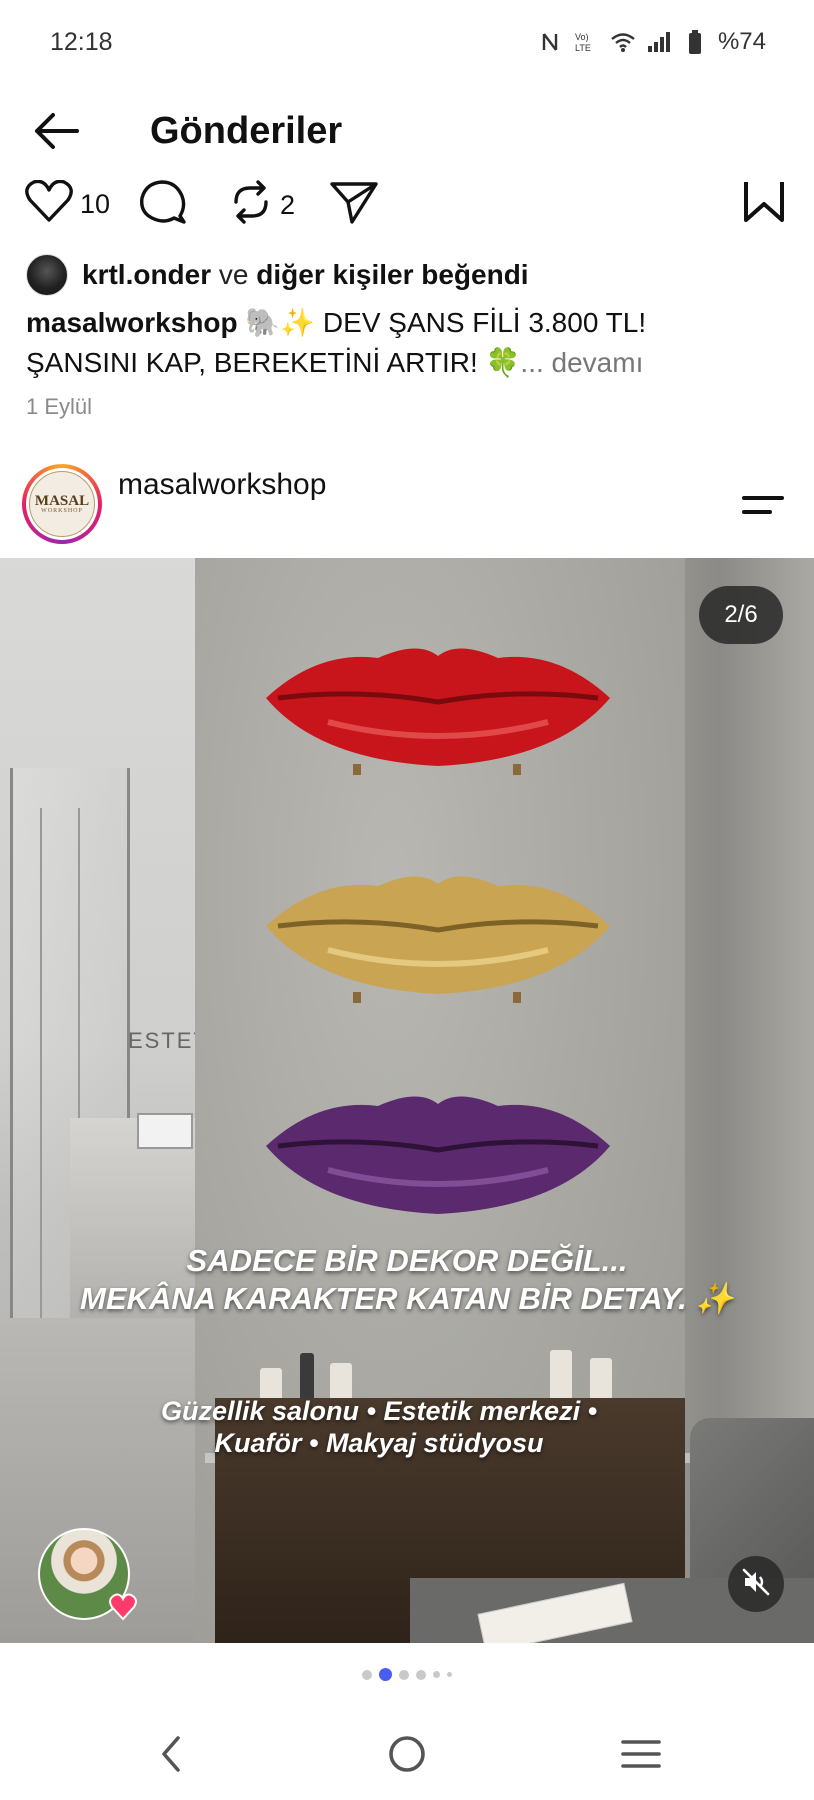  I want to click on battery-percent: %74, so click(741, 41).